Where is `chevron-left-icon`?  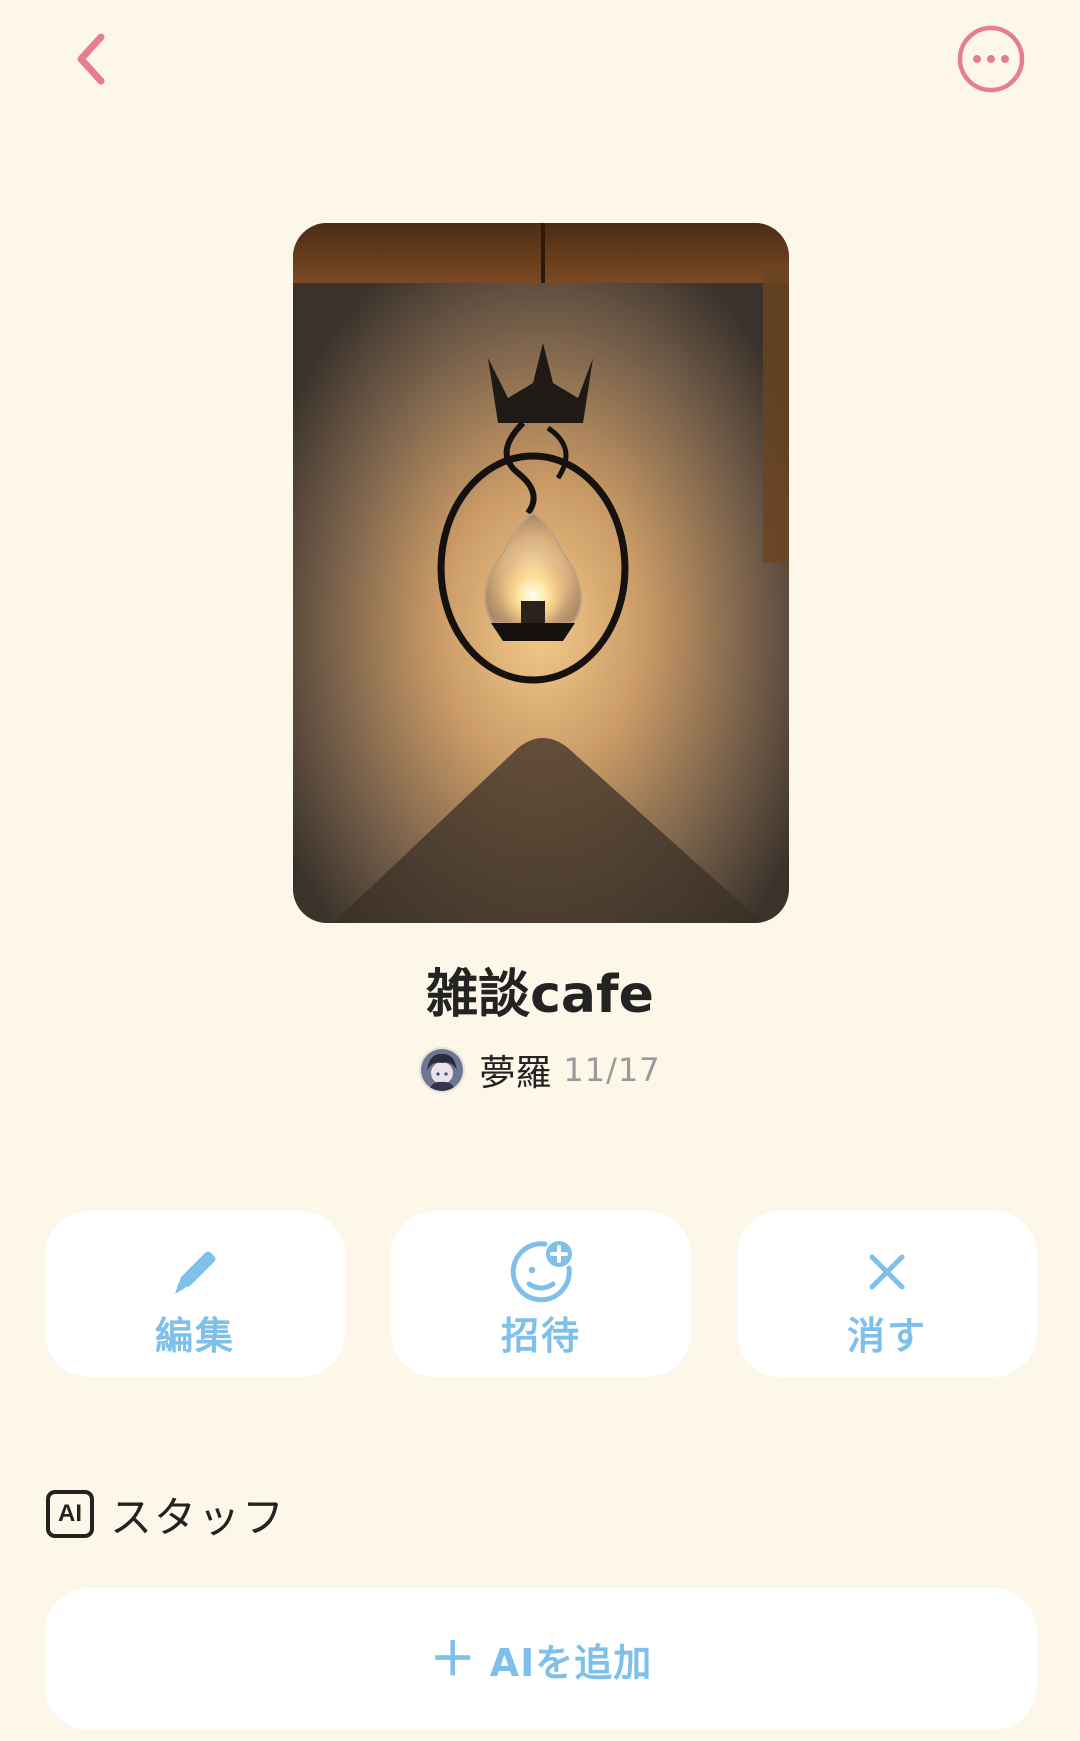
chevron-left-icon is located at coordinates (91, 59).